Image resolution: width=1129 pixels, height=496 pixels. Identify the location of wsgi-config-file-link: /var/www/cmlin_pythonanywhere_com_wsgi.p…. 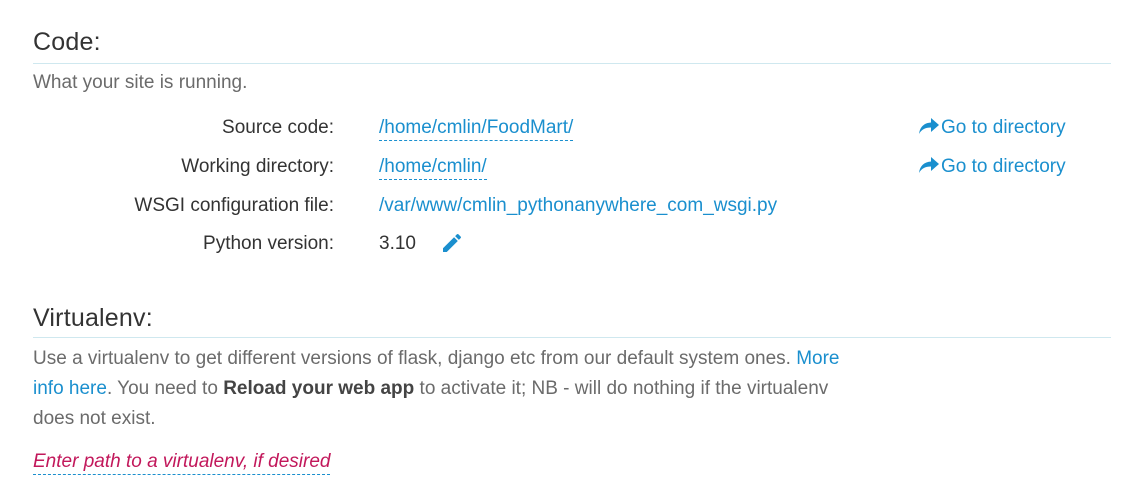
(578, 206).